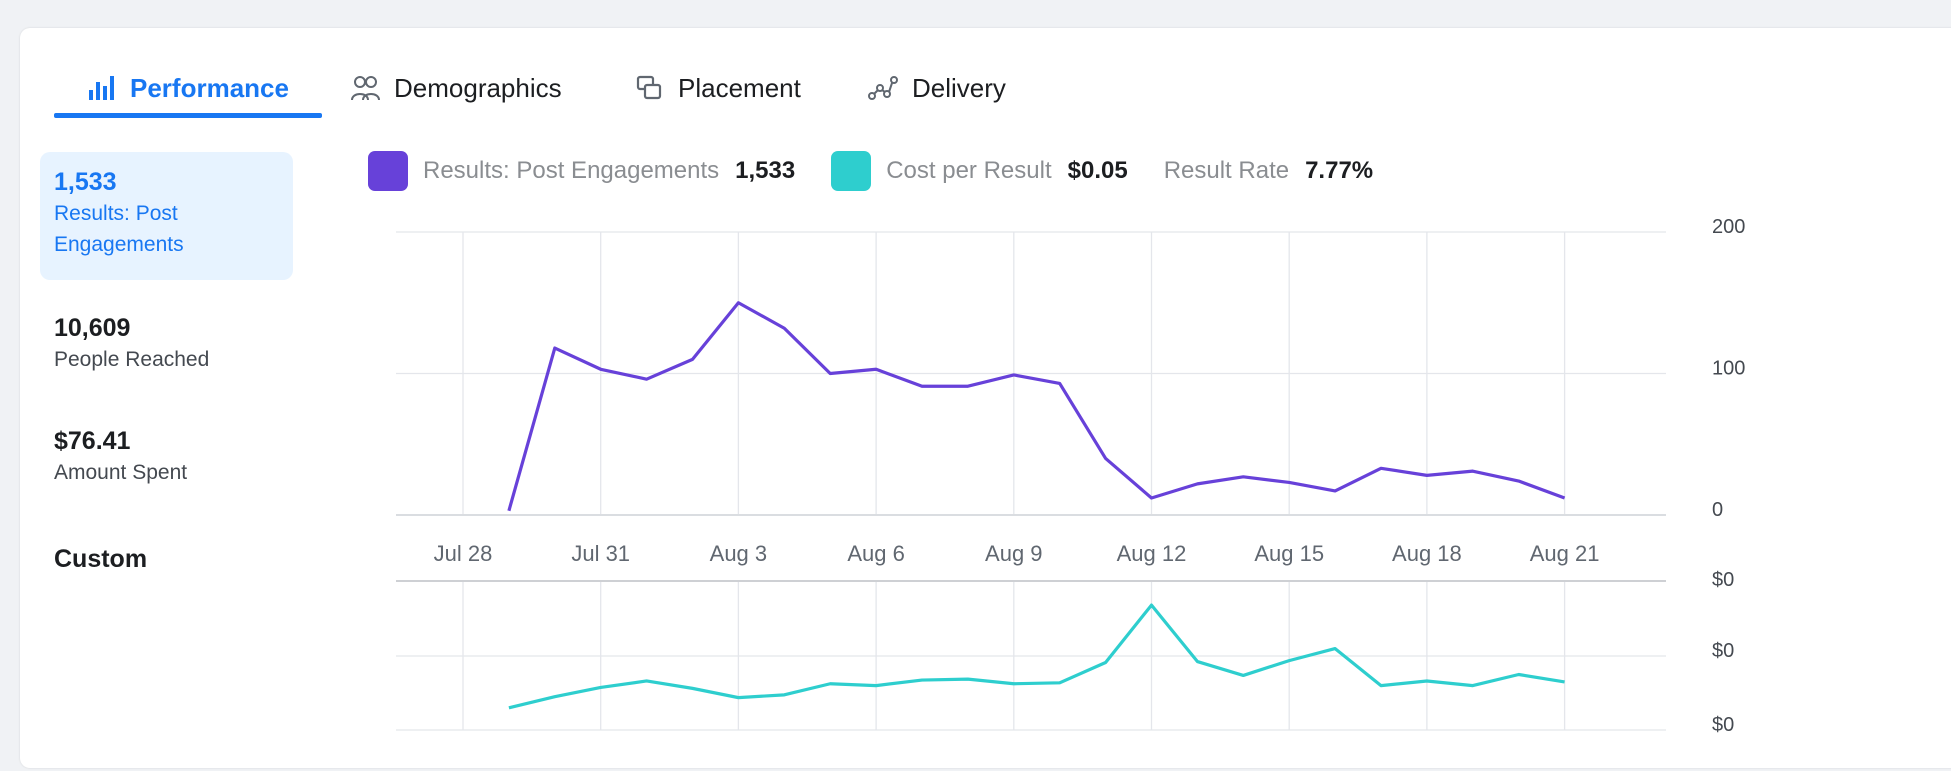 The width and height of the screenshot is (1951, 771). What do you see at coordinates (1097, 170) in the screenshot?
I see `legend-cost-value: $0.05` at bounding box center [1097, 170].